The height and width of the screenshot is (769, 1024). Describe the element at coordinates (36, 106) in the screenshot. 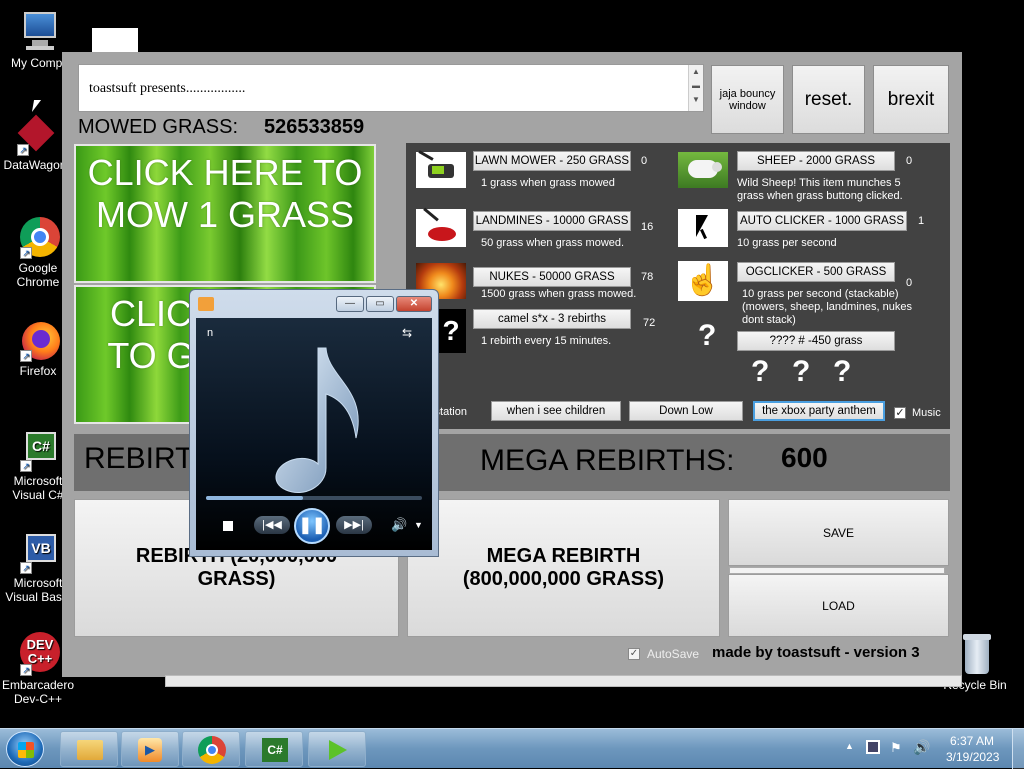

I see `mouse-cursor-icon` at that location.